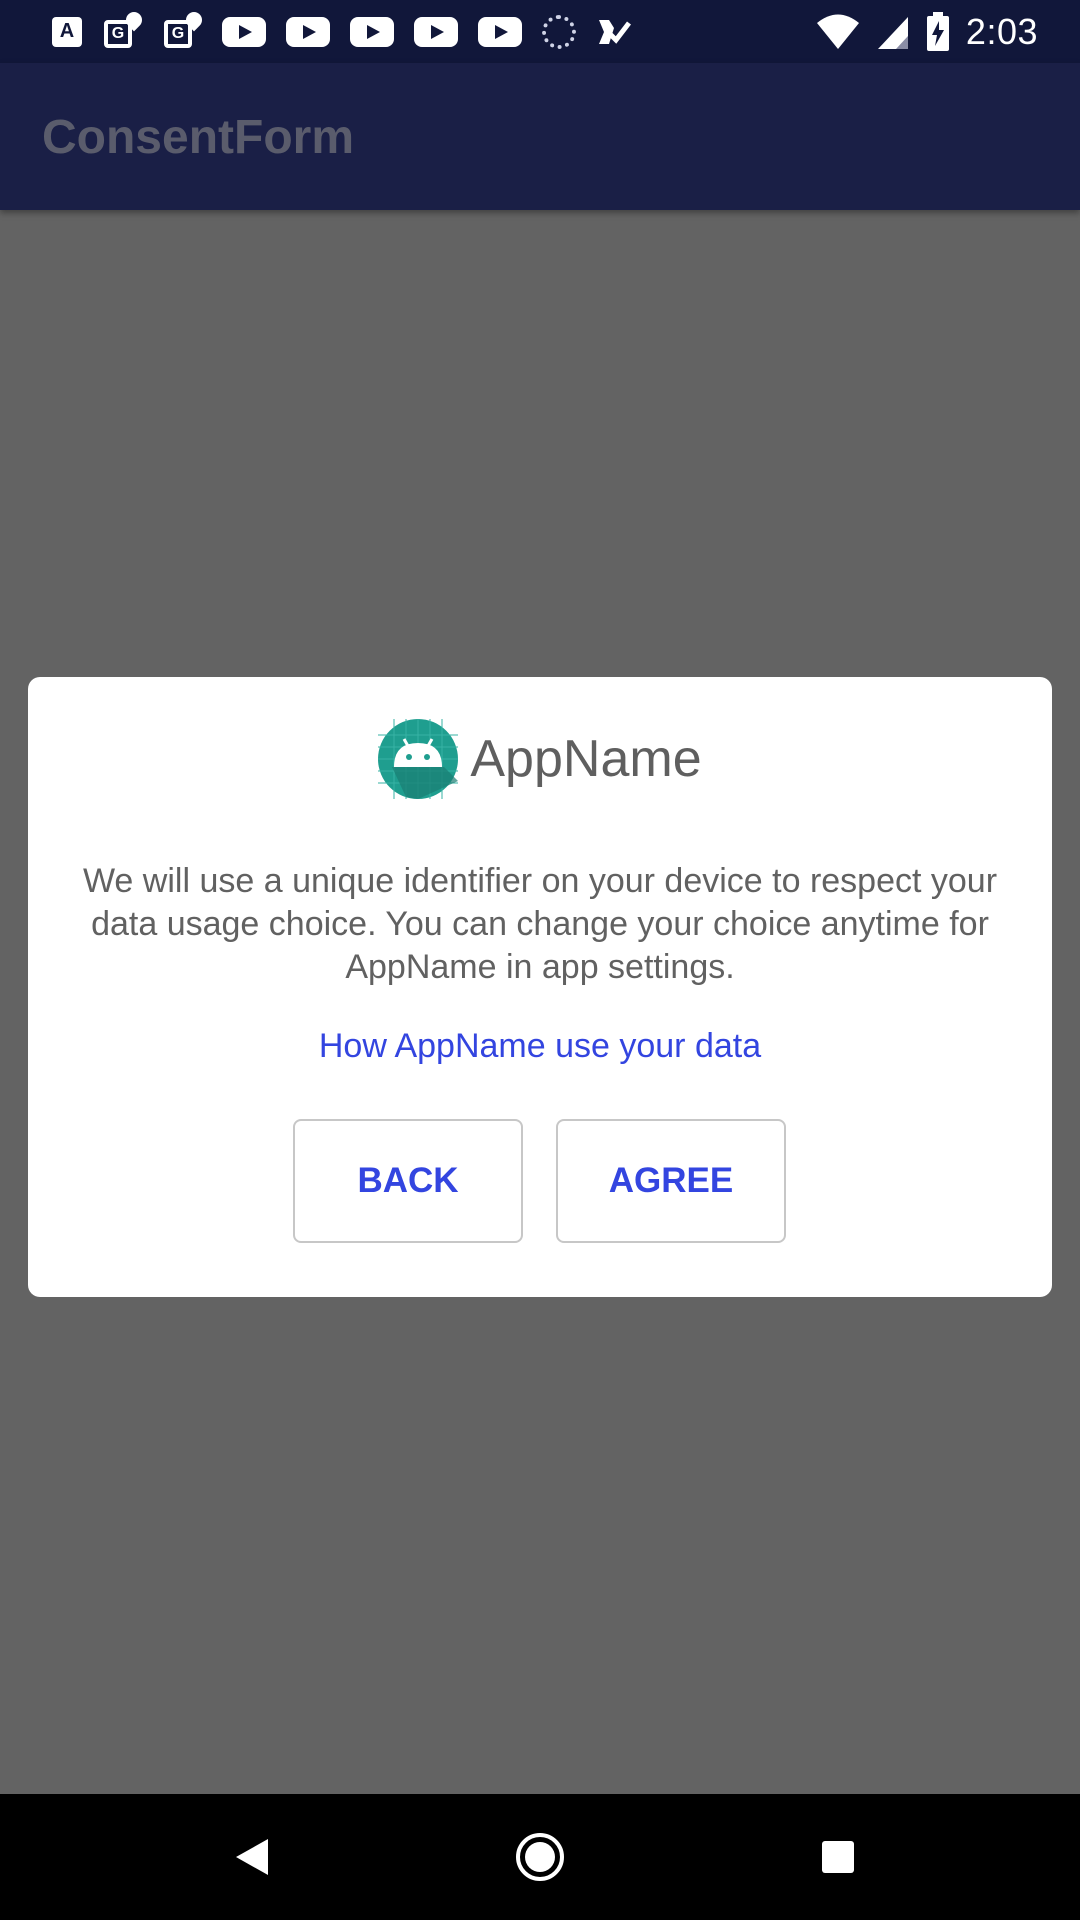  I want to click on notification-icons: A G G, so click(342, 31).